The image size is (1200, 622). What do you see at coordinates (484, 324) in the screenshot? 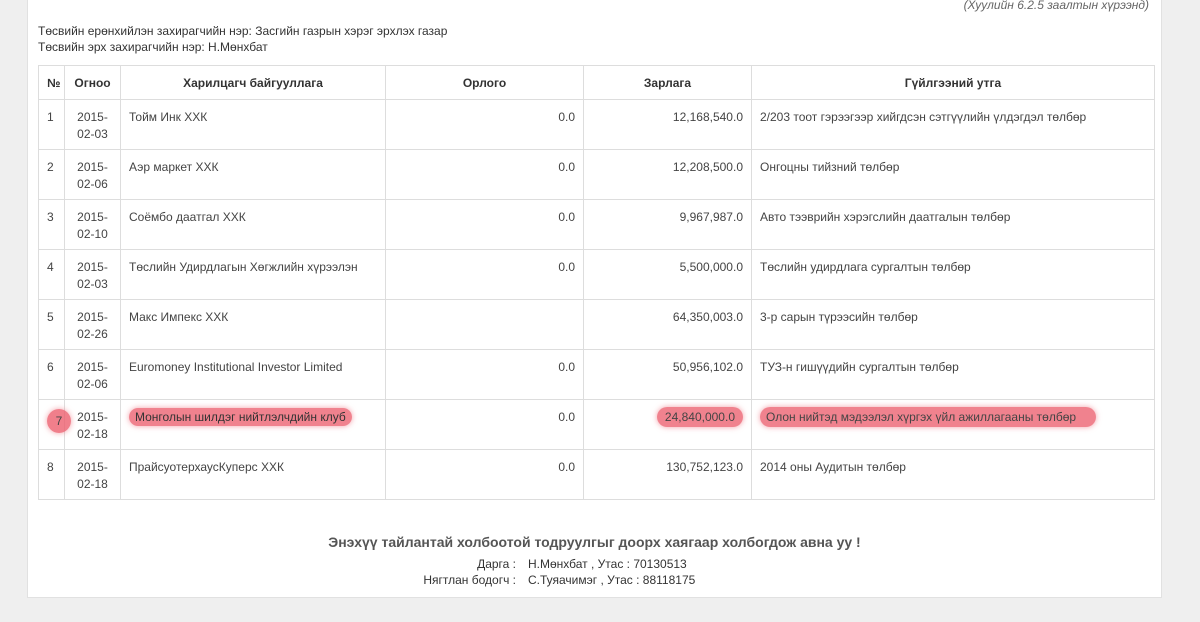
I see `cell-income` at bounding box center [484, 324].